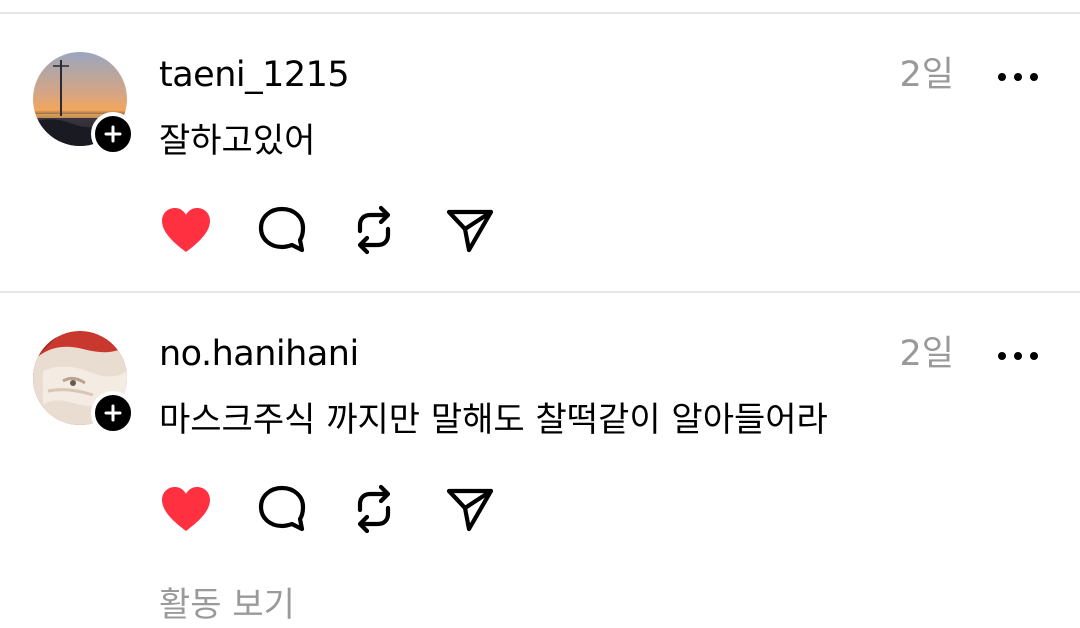  Describe the element at coordinates (254, 75) in the screenshot. I see `post-username: taeni_1215` at that location.